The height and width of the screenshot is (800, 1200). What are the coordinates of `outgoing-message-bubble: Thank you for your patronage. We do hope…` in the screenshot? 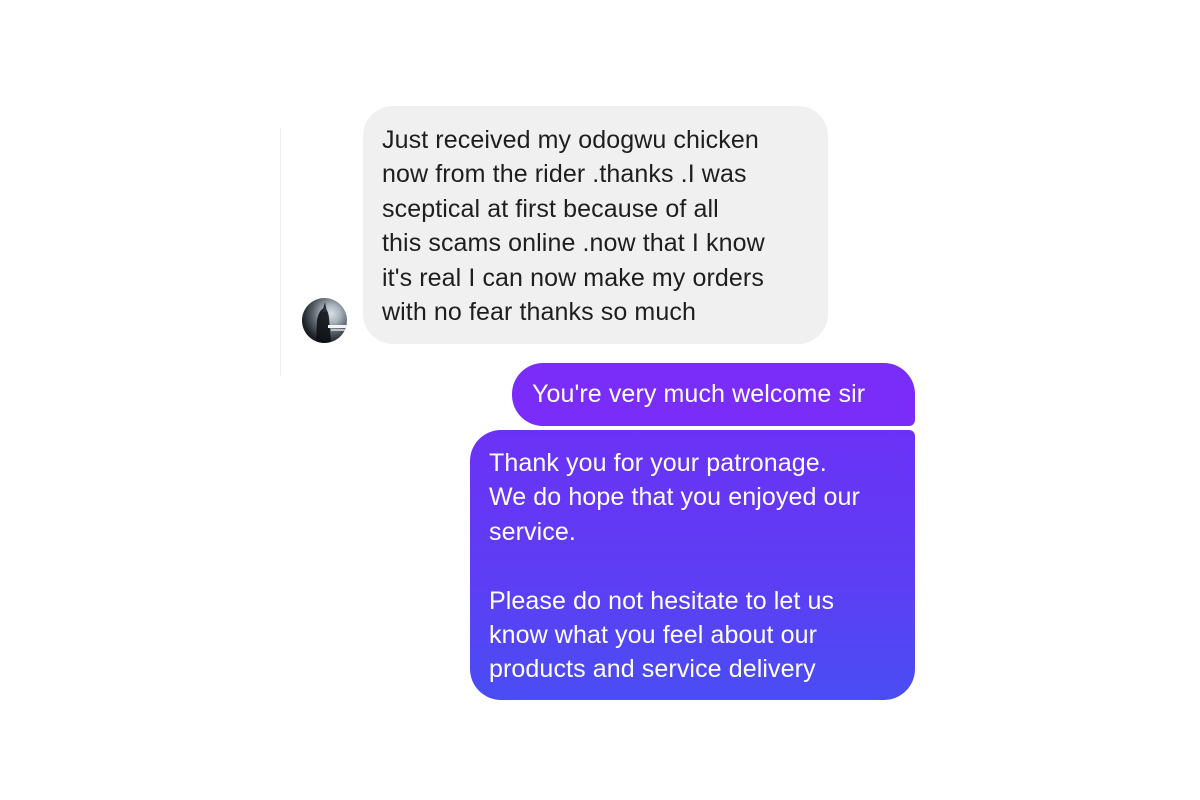 It's located at (692, 565).